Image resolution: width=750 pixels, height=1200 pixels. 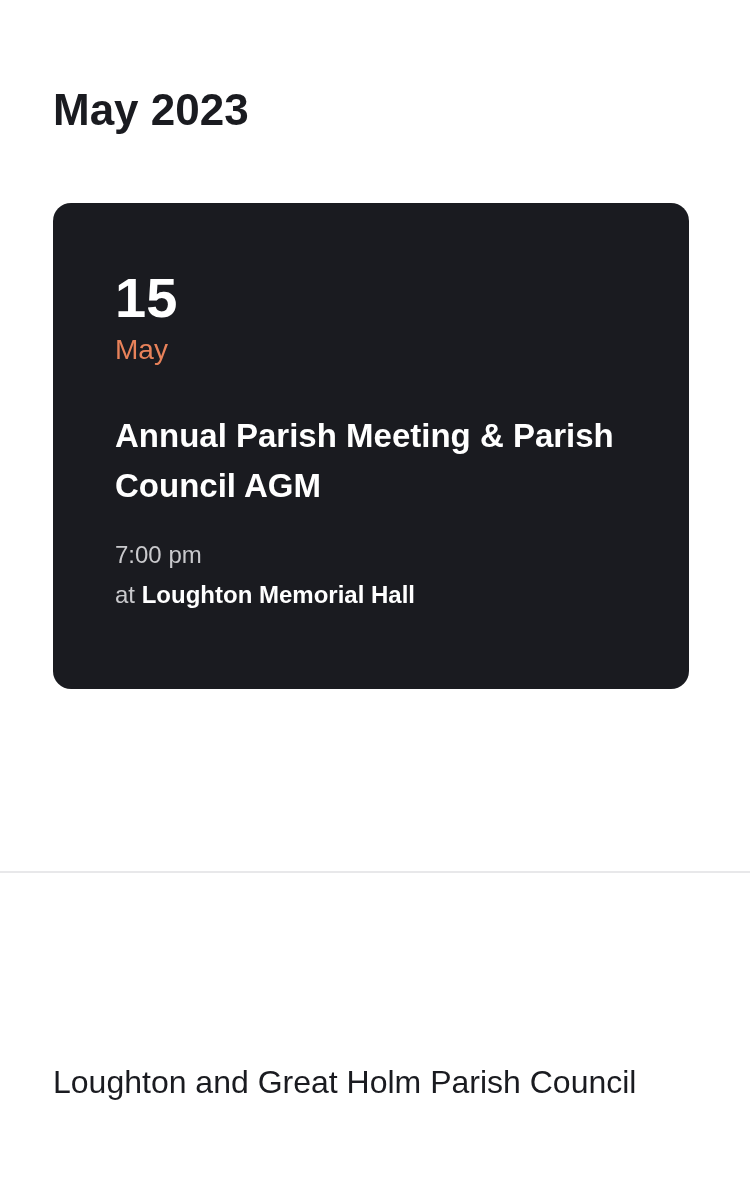 What do you see at coordinates (142, 350) in the screenshot?
I see `event-month: May` at bounding box center [142, 350].